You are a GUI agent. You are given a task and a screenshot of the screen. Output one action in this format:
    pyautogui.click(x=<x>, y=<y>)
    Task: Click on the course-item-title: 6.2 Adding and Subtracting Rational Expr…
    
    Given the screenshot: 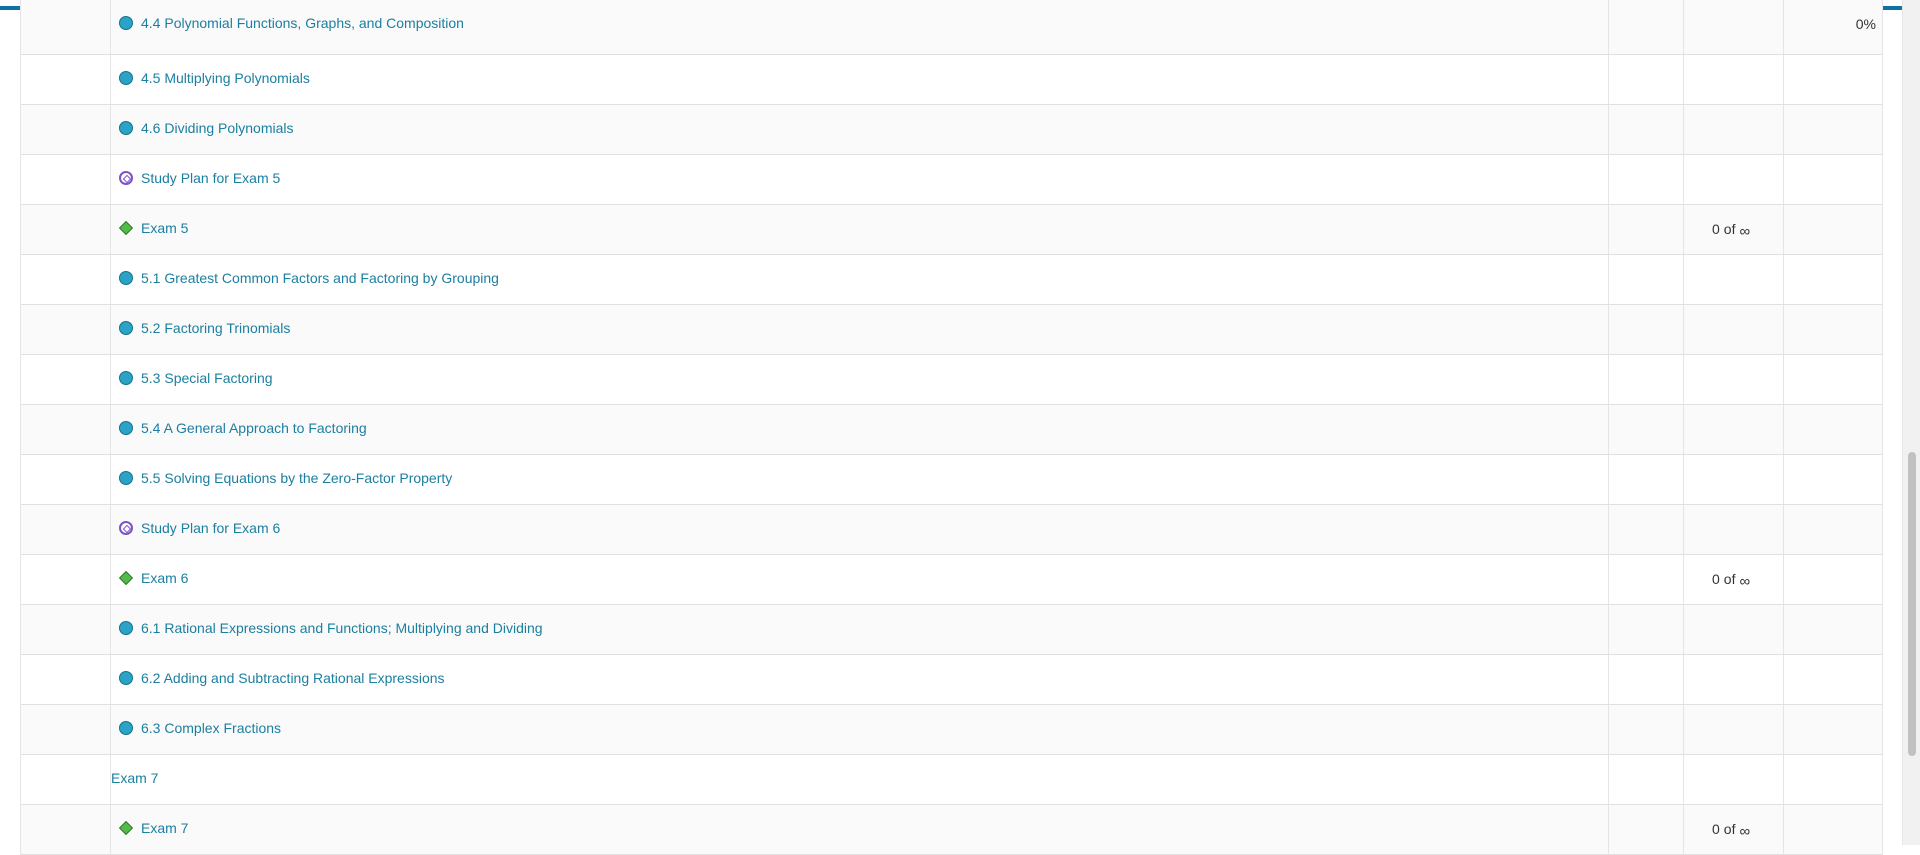 What is the action you would take?
    pyautogui.click(x=293, y=678)
    